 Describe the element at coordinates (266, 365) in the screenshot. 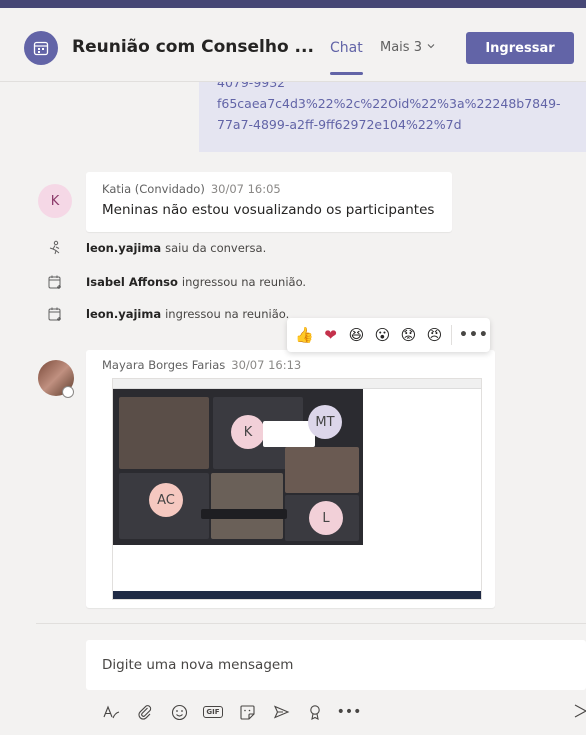

I see `message-time: 30/07 16:13` at that location.